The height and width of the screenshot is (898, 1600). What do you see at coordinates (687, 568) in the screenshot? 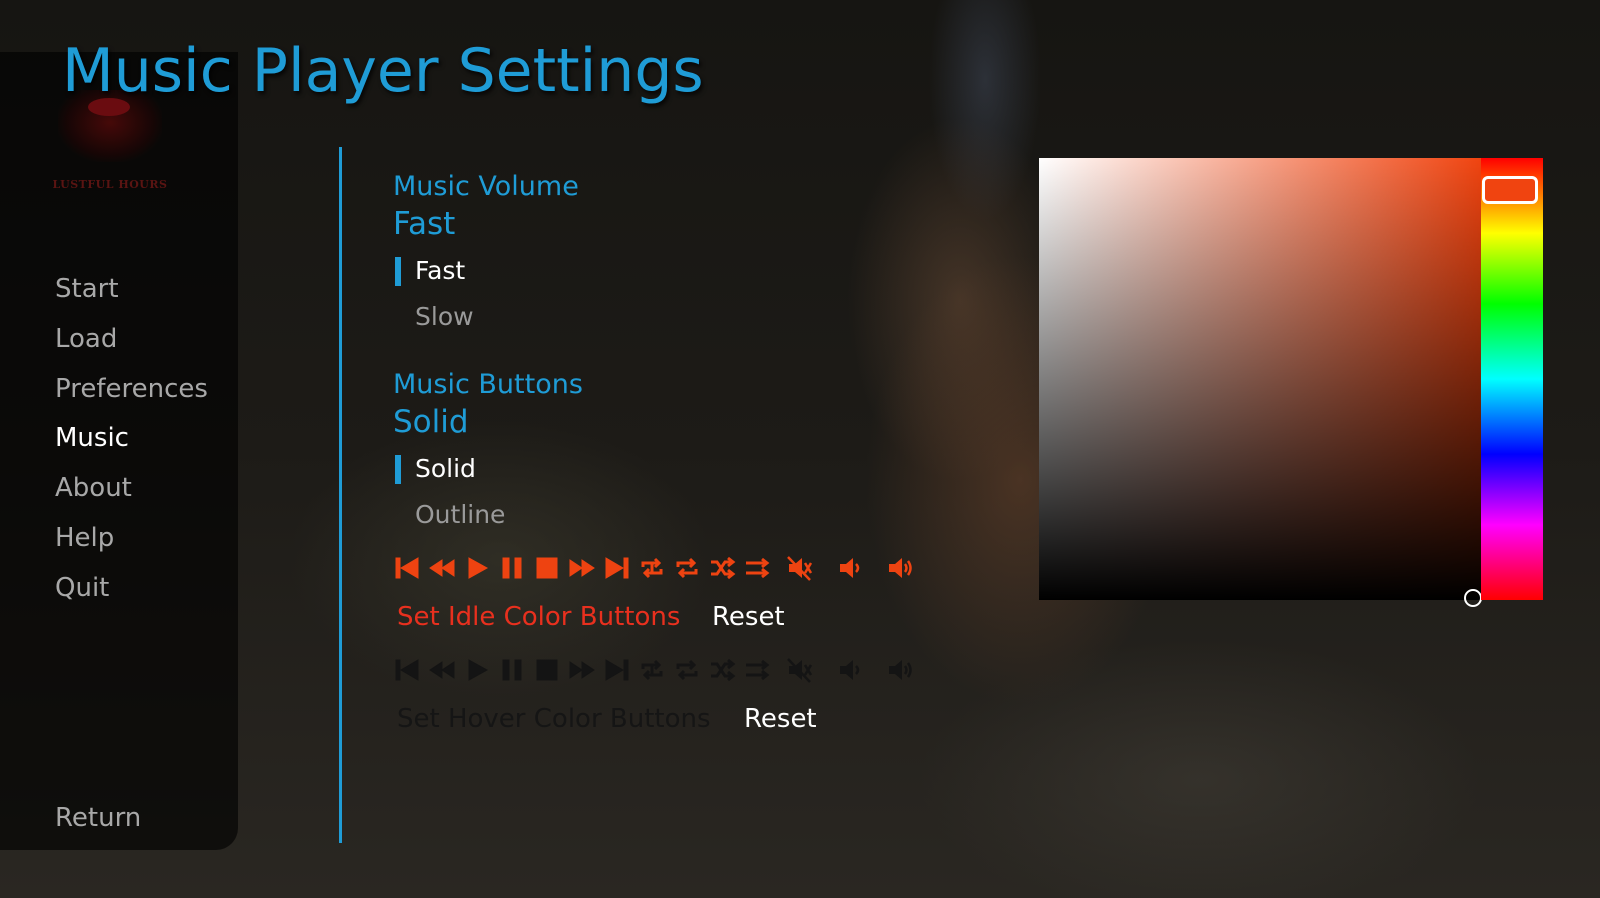
I see `idle-repeat-icon` at bounding box center [687, 568].